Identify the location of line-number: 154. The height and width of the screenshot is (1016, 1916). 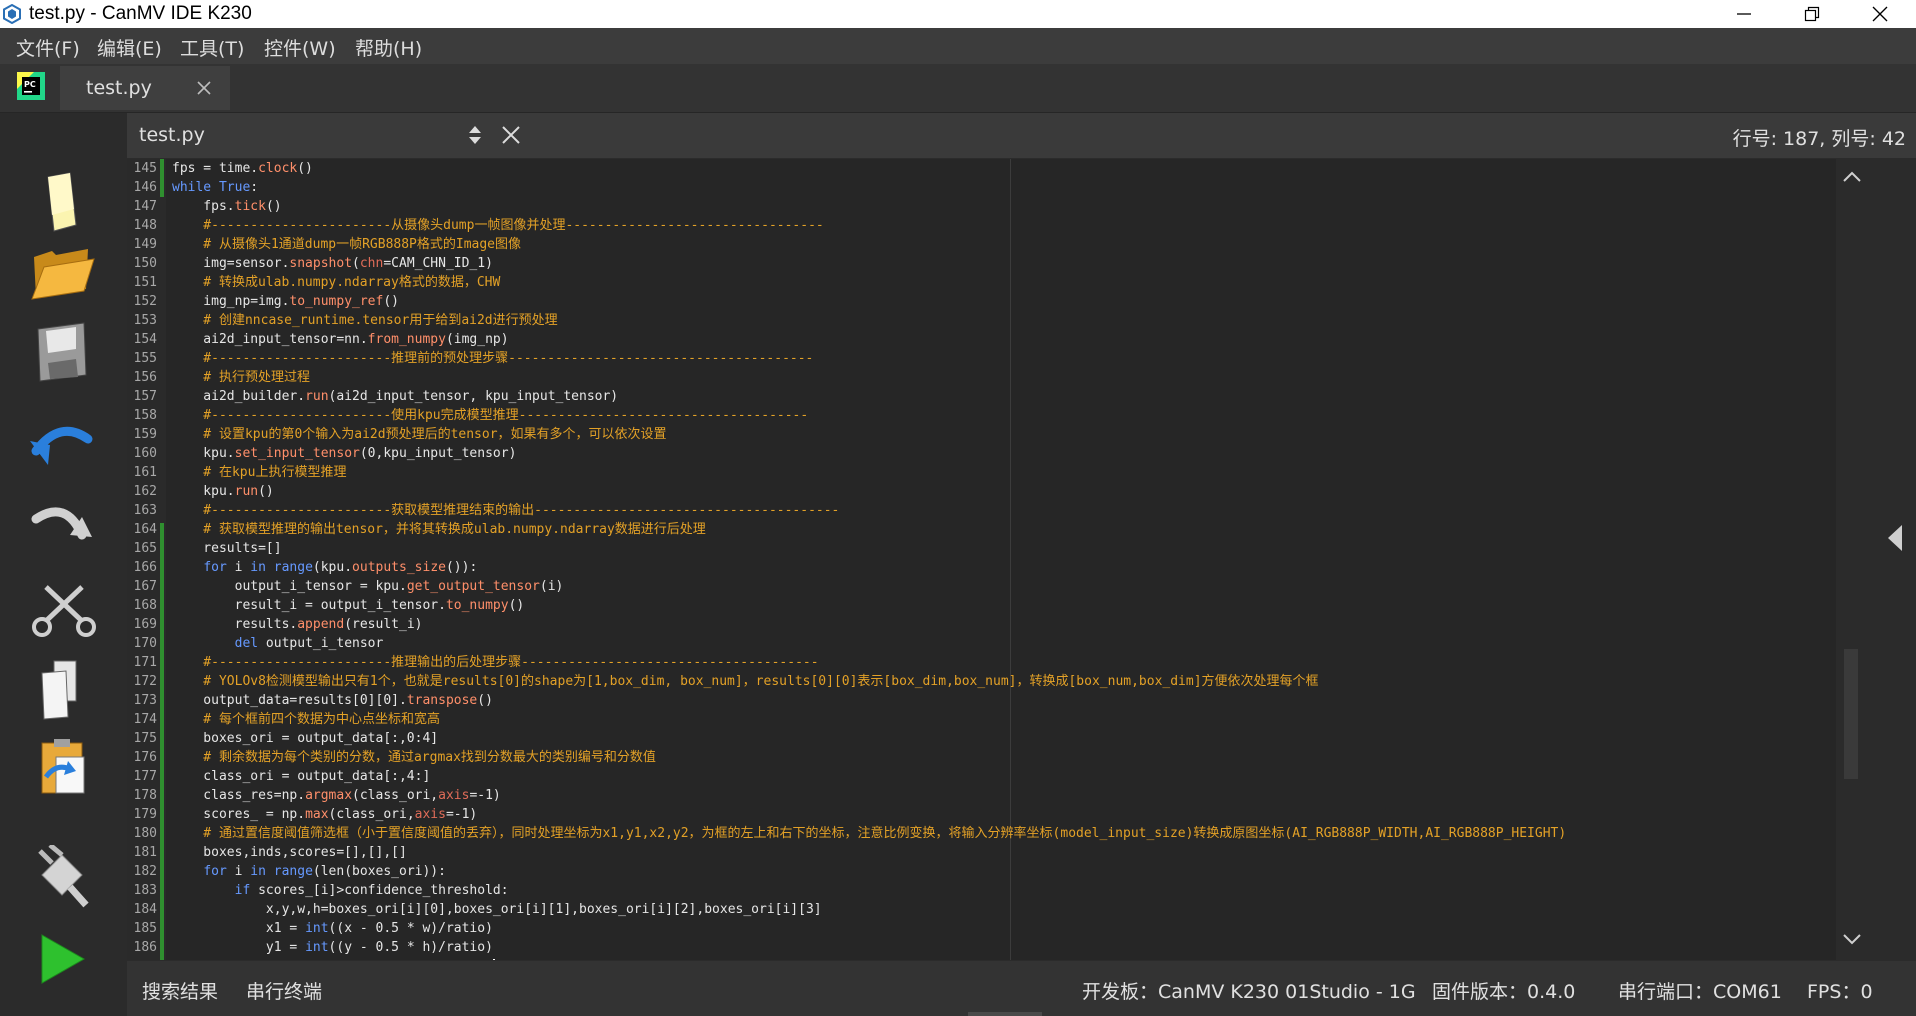
(145, 339).